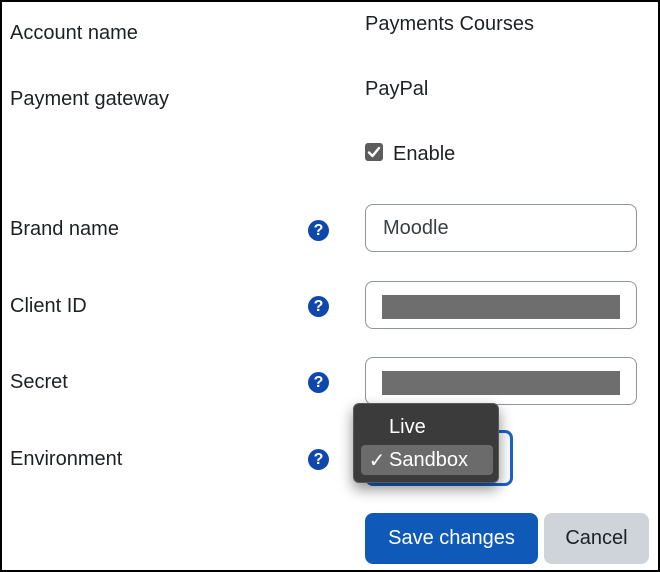 The image size is (660, 572). Describe the element at coordinates (424, 154) in the screenshot. I see `enable-label: Enable` at that location.